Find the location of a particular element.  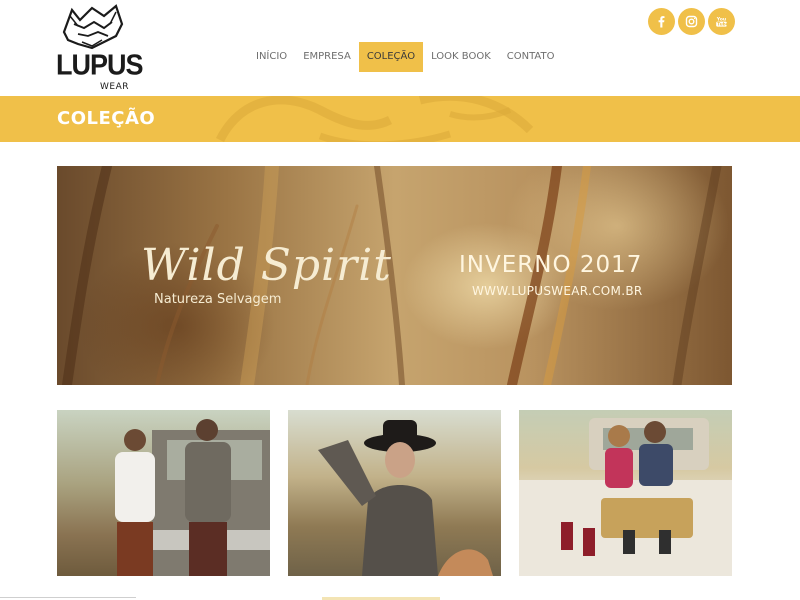

youtube-button: You Tube is located at coordinates (721, 21).